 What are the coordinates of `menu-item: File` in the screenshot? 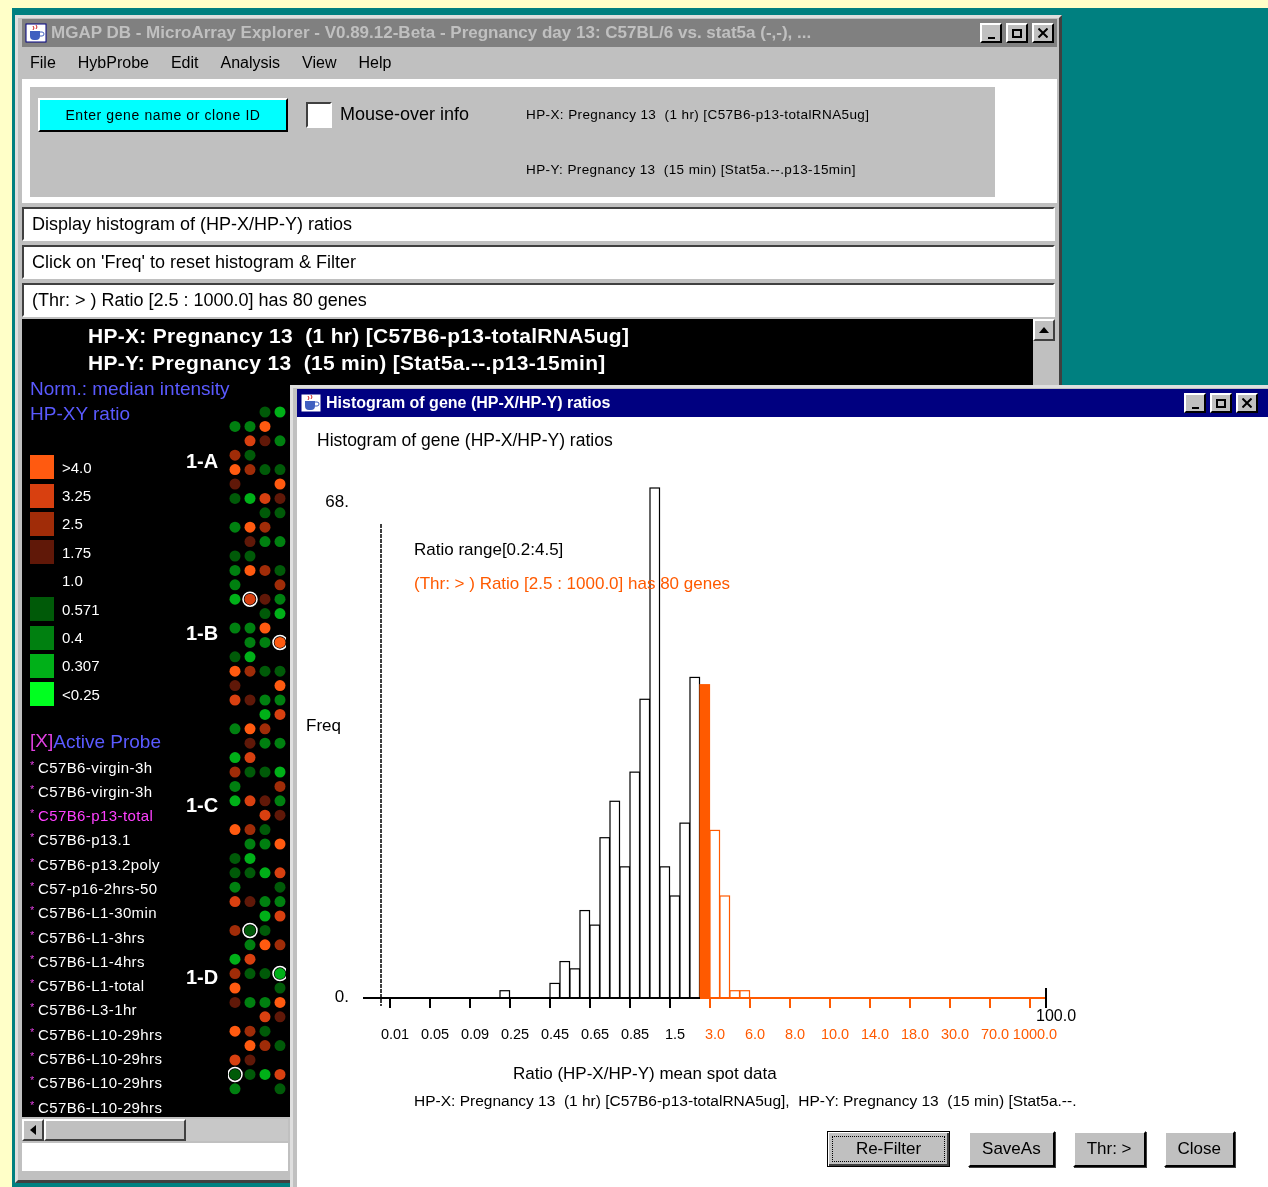 It's located at (43, 63).